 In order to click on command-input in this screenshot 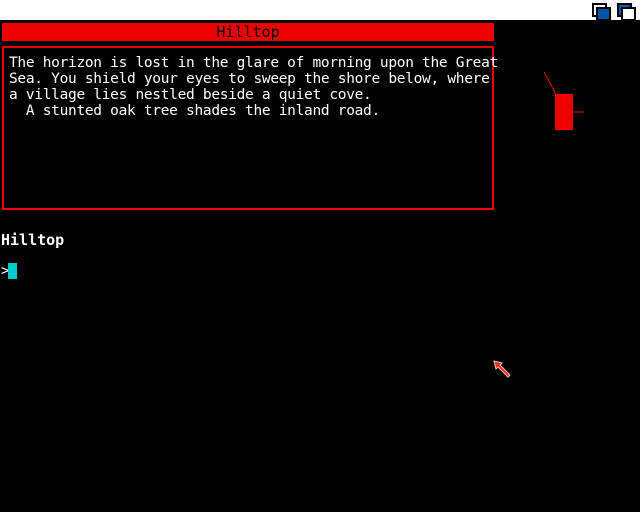, I will do `click(209, 271)`.